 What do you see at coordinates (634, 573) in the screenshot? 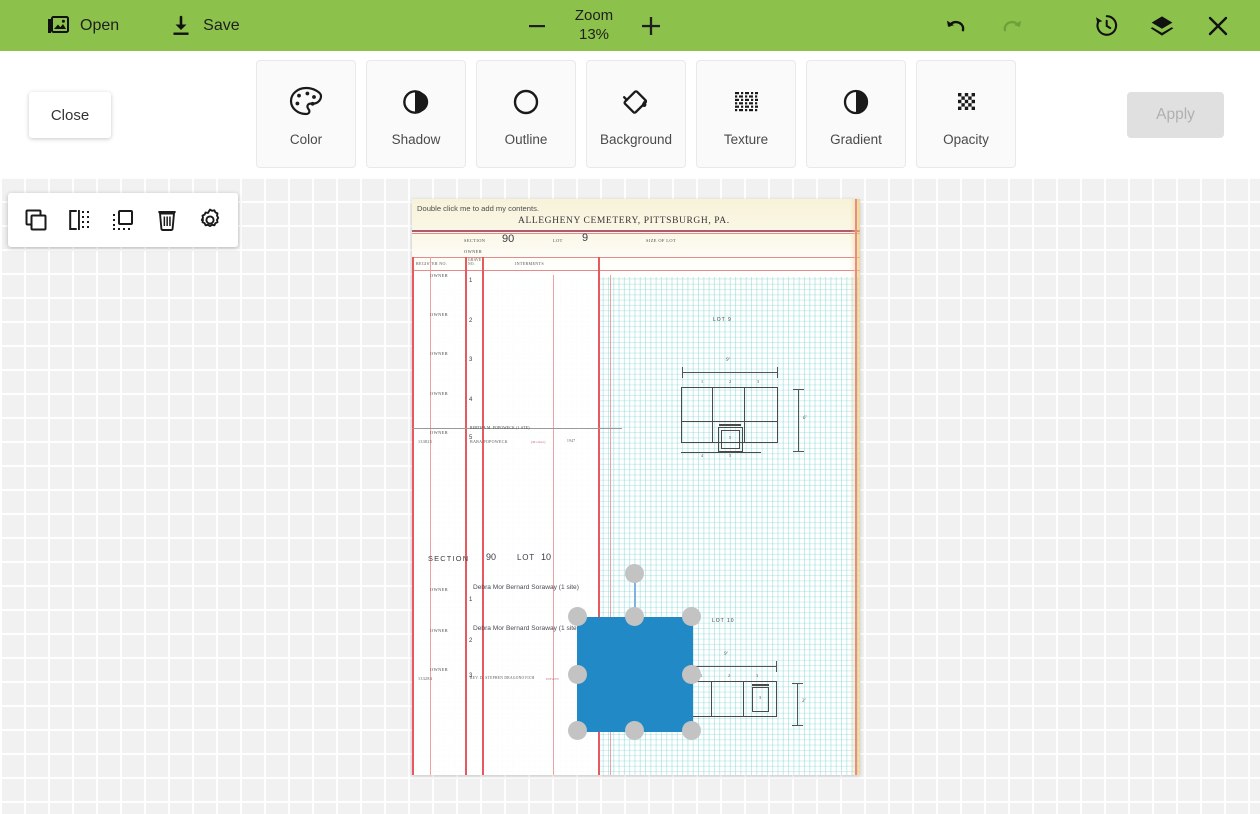
I see `rotation-handle` at bounding box center [634, 573].